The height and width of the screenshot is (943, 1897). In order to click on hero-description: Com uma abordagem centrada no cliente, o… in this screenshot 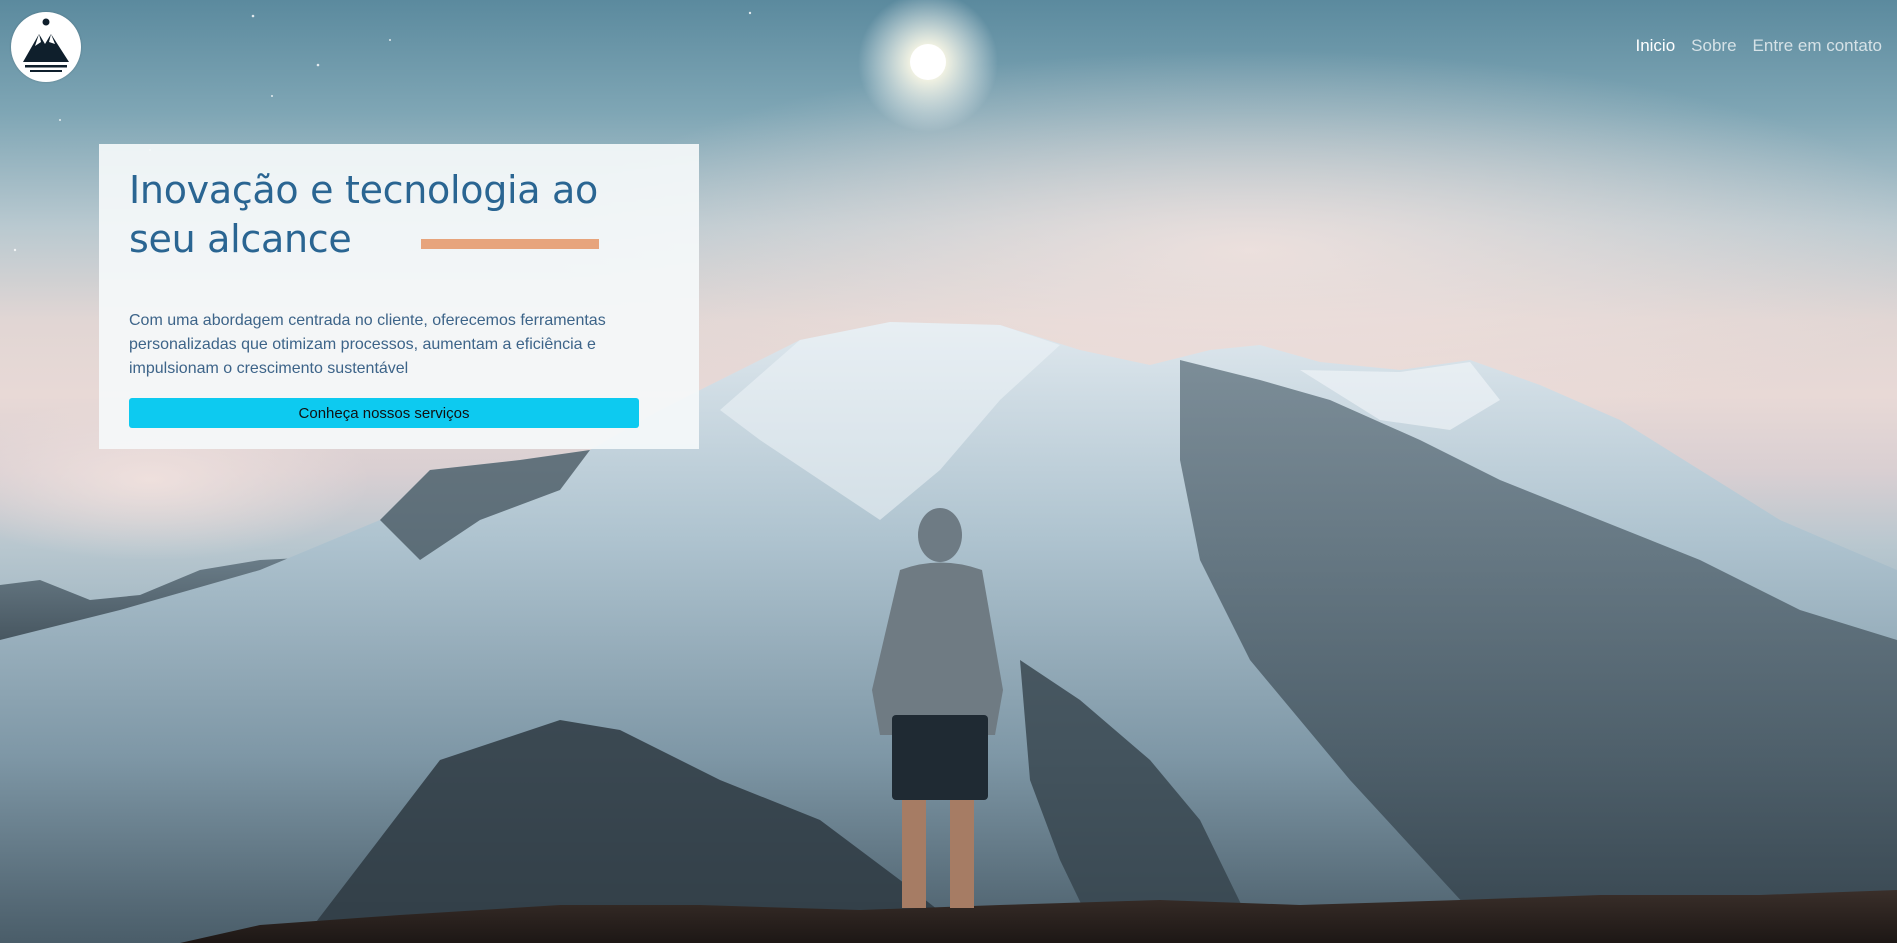, I will do `click(367, 344)`.